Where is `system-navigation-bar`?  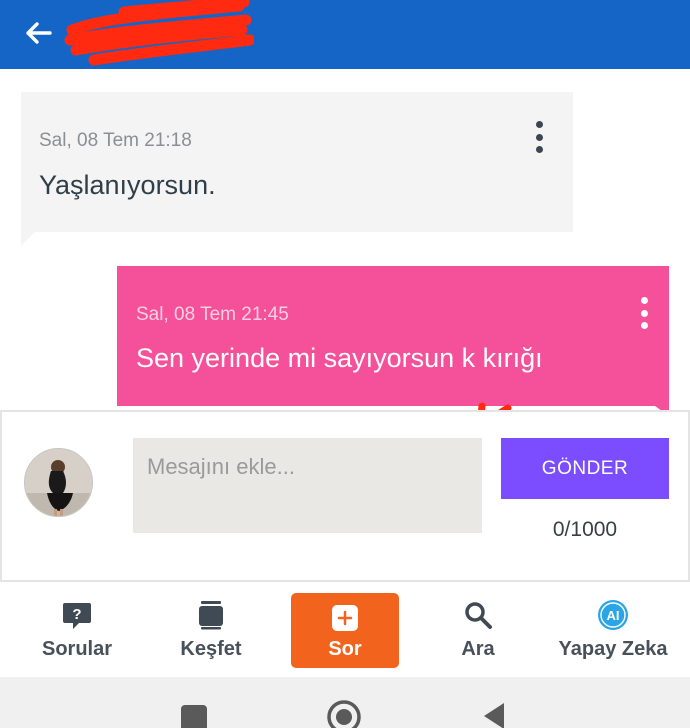
system-navigation-bar is located at coordinates (345, 702).